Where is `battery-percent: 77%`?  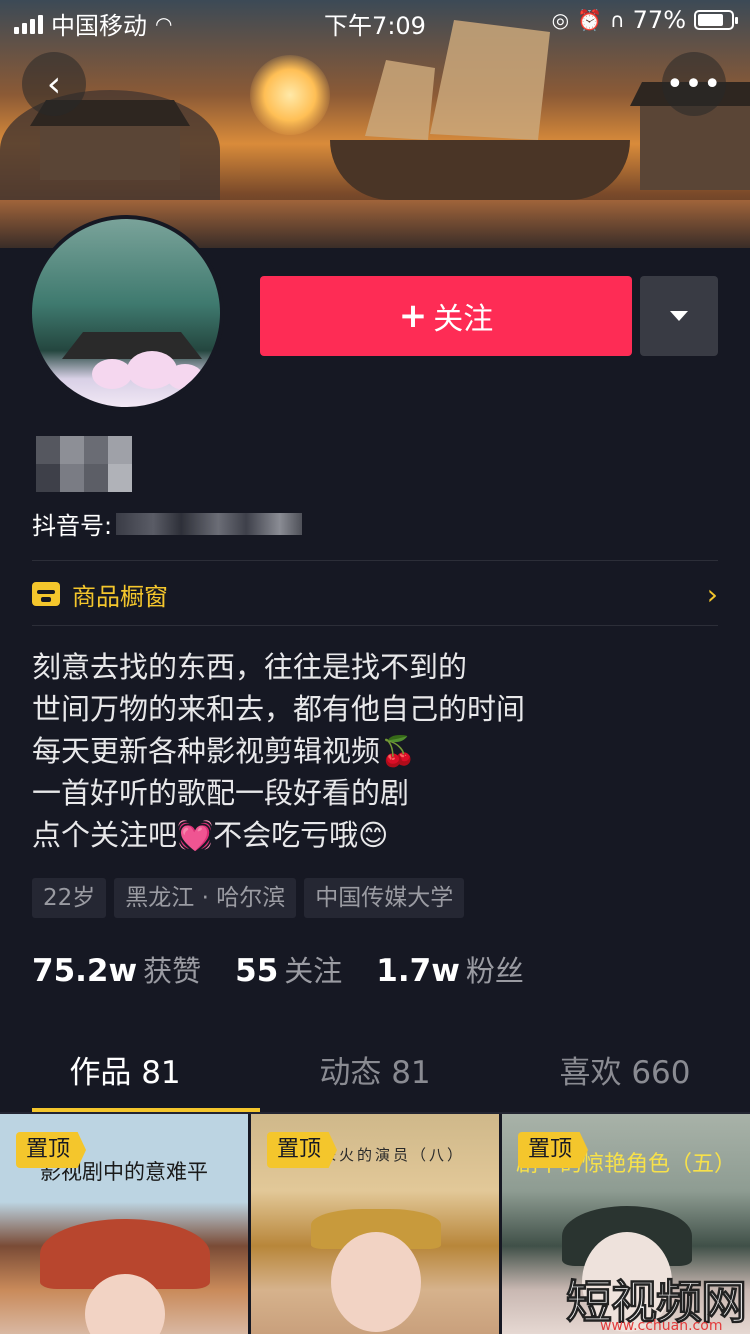
battery-percent: 77% is located at coordinates (659, 20).